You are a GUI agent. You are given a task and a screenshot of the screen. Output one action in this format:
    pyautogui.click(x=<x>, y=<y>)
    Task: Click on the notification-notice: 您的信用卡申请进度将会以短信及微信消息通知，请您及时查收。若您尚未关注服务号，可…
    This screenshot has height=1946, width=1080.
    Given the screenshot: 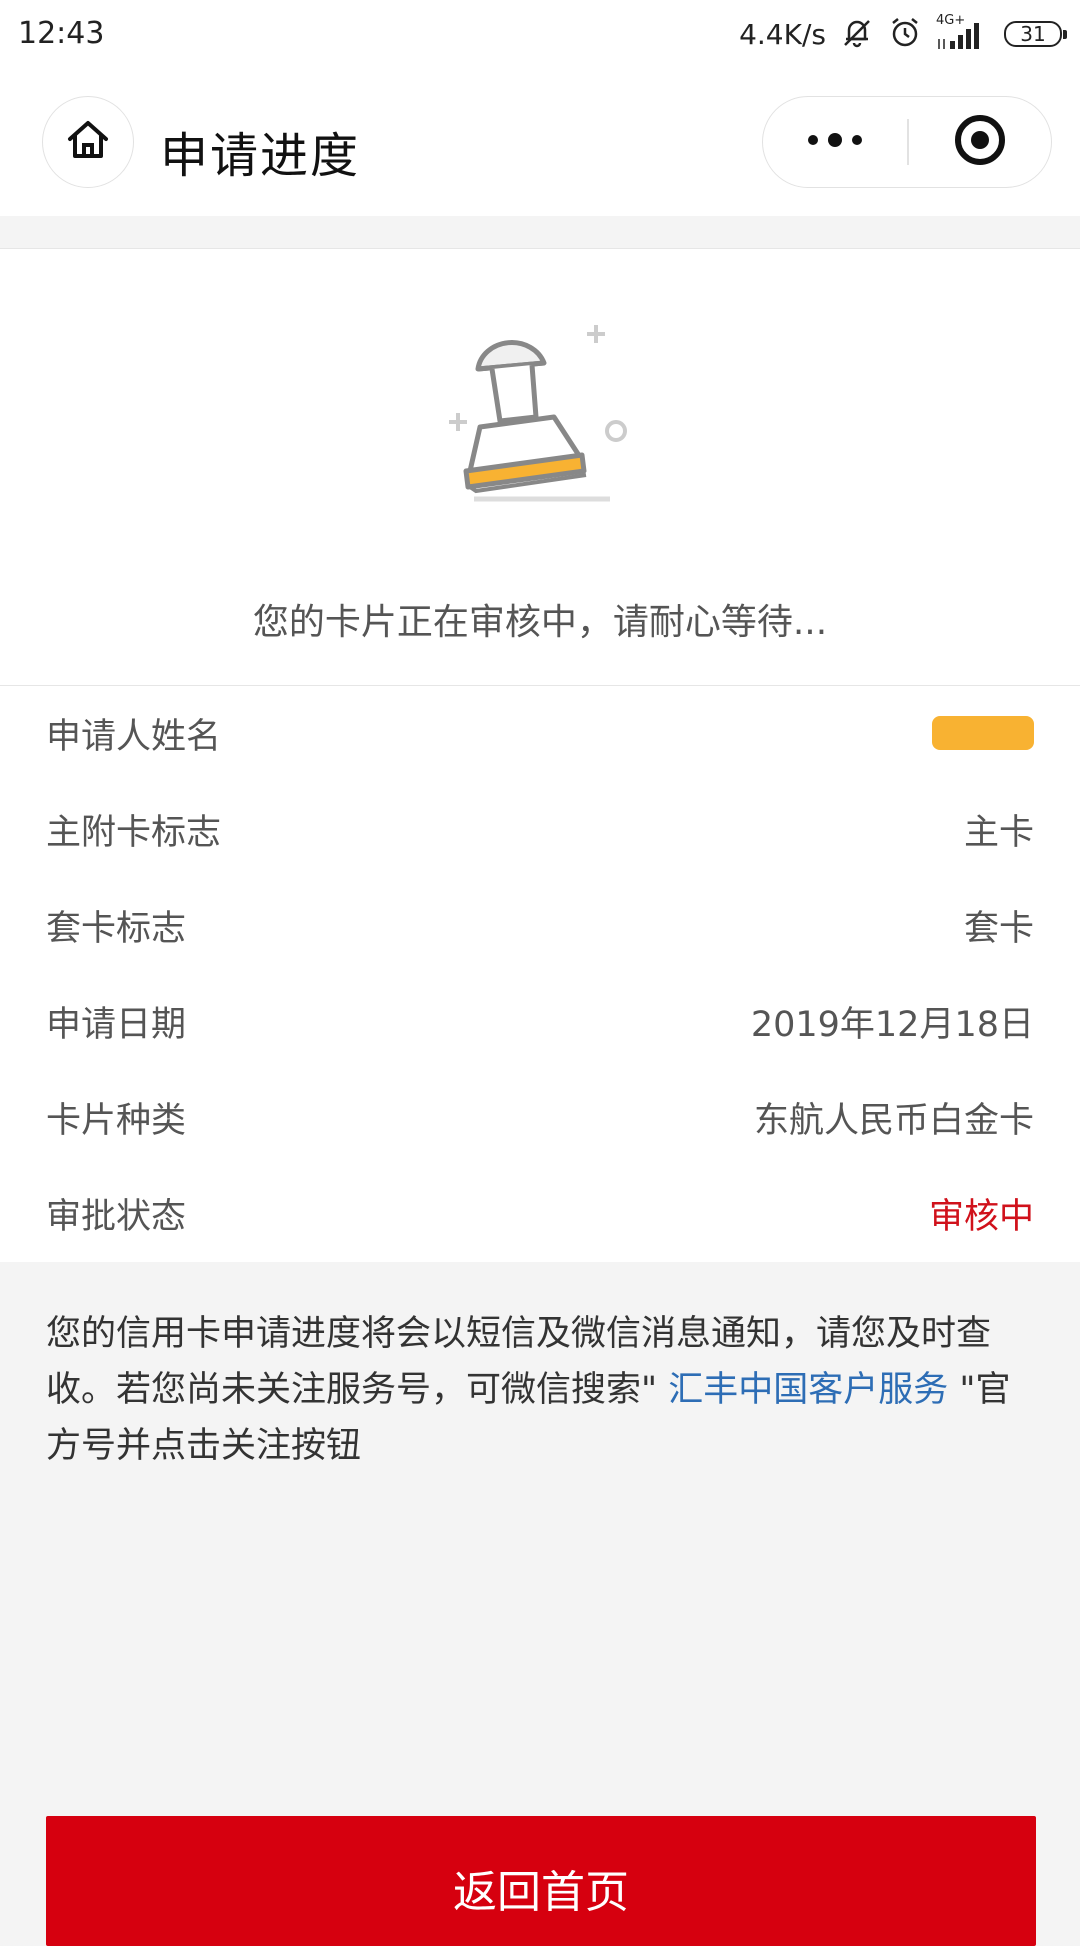 What is the action you would take?
    pyautogui.click(x=541, y=1390)
    